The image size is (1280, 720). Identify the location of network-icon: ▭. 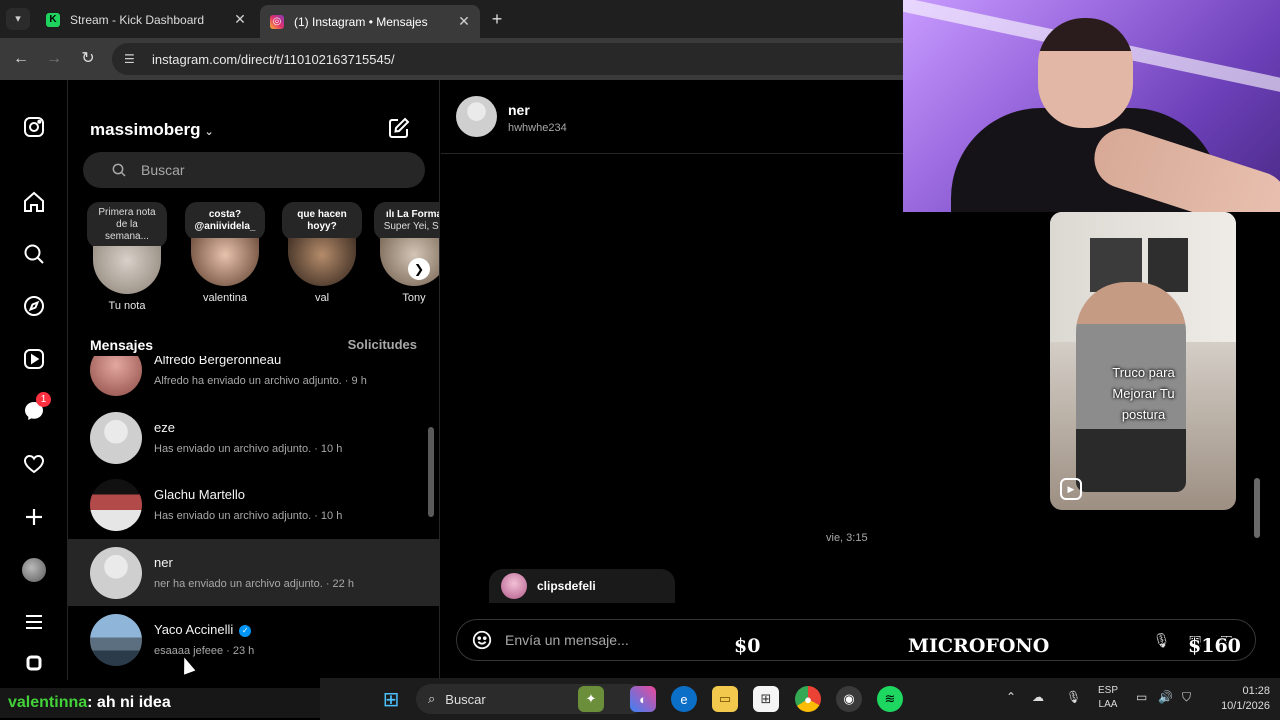
(1141, 697).